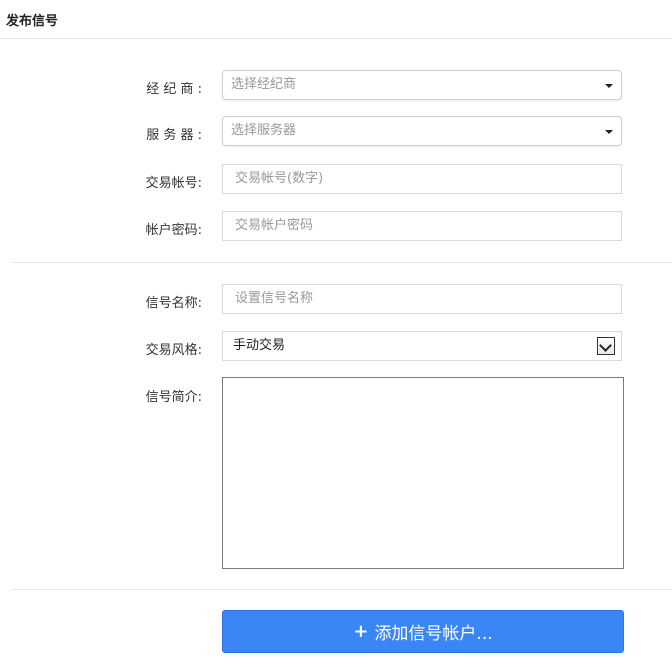 The width and height of the screenshot is (672, 667). Describe the element at coordinates (422, 346) in the screenshot. I see `trade-style-select: 手动交易` at that location.